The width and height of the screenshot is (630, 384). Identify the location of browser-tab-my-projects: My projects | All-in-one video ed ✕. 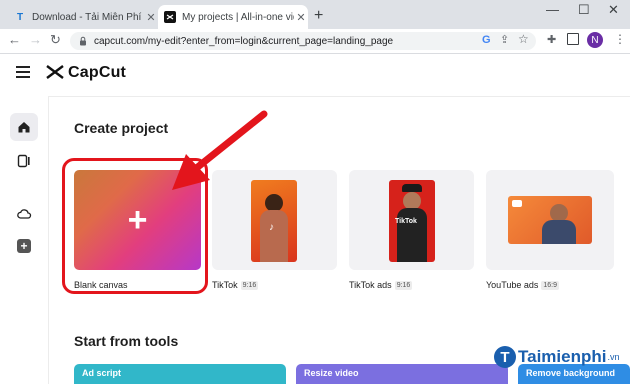
(233, 17).